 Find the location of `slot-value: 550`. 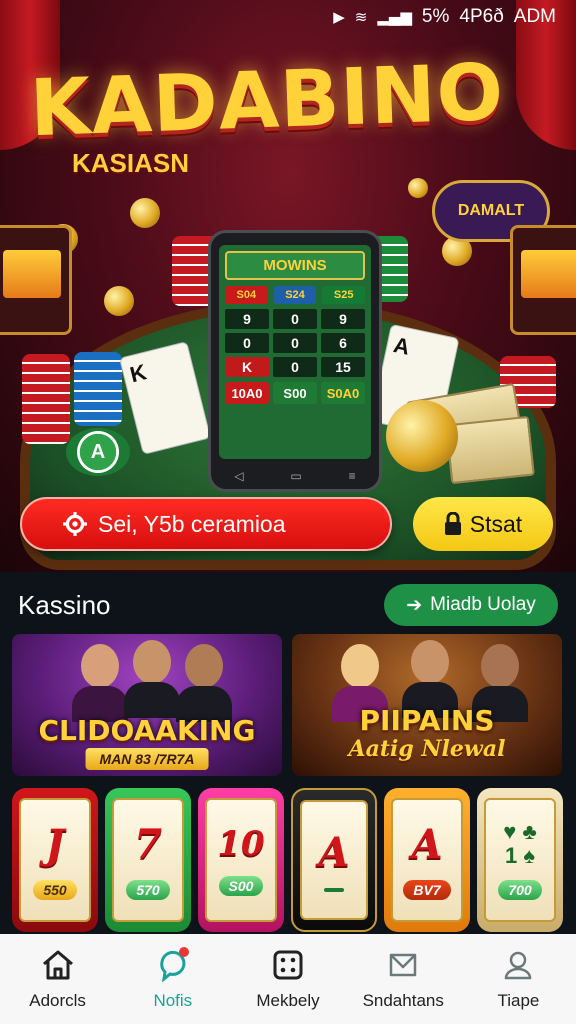

slot-value: 550 is located at coordinates (55, 889).